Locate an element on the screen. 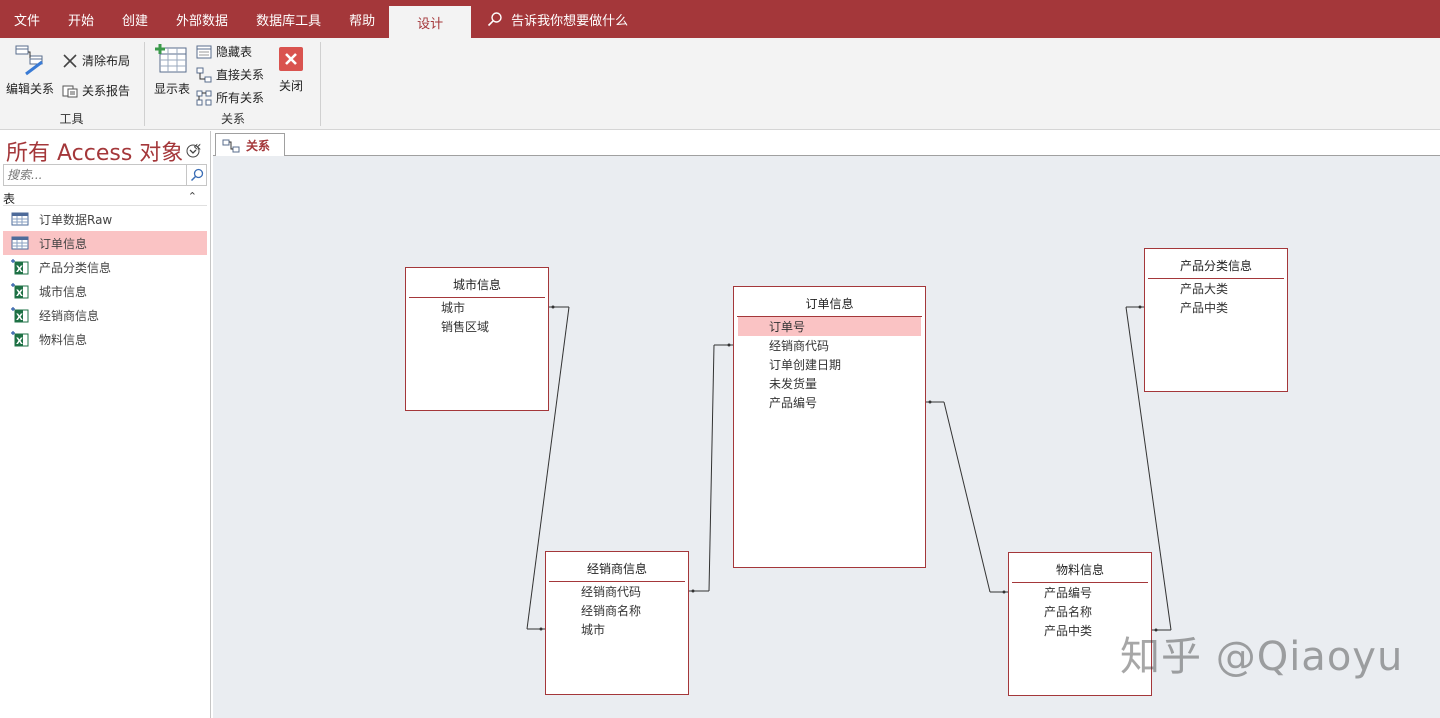 This screenshot has width=1440, height=718. tab-external-data: 外部数据 is located at coordinates (202, 19).